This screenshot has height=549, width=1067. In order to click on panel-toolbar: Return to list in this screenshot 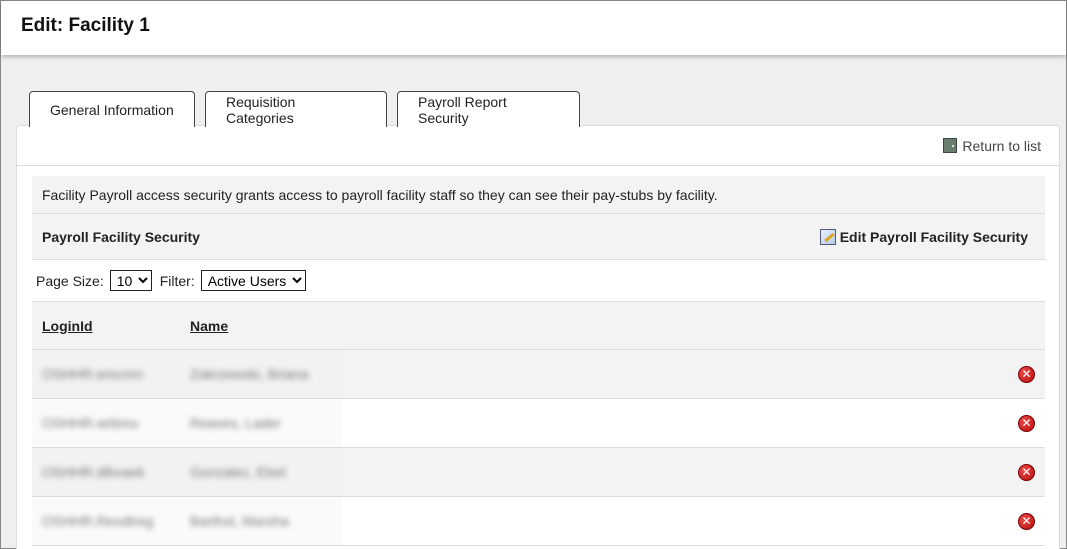, I will do `click(538, 146)`.